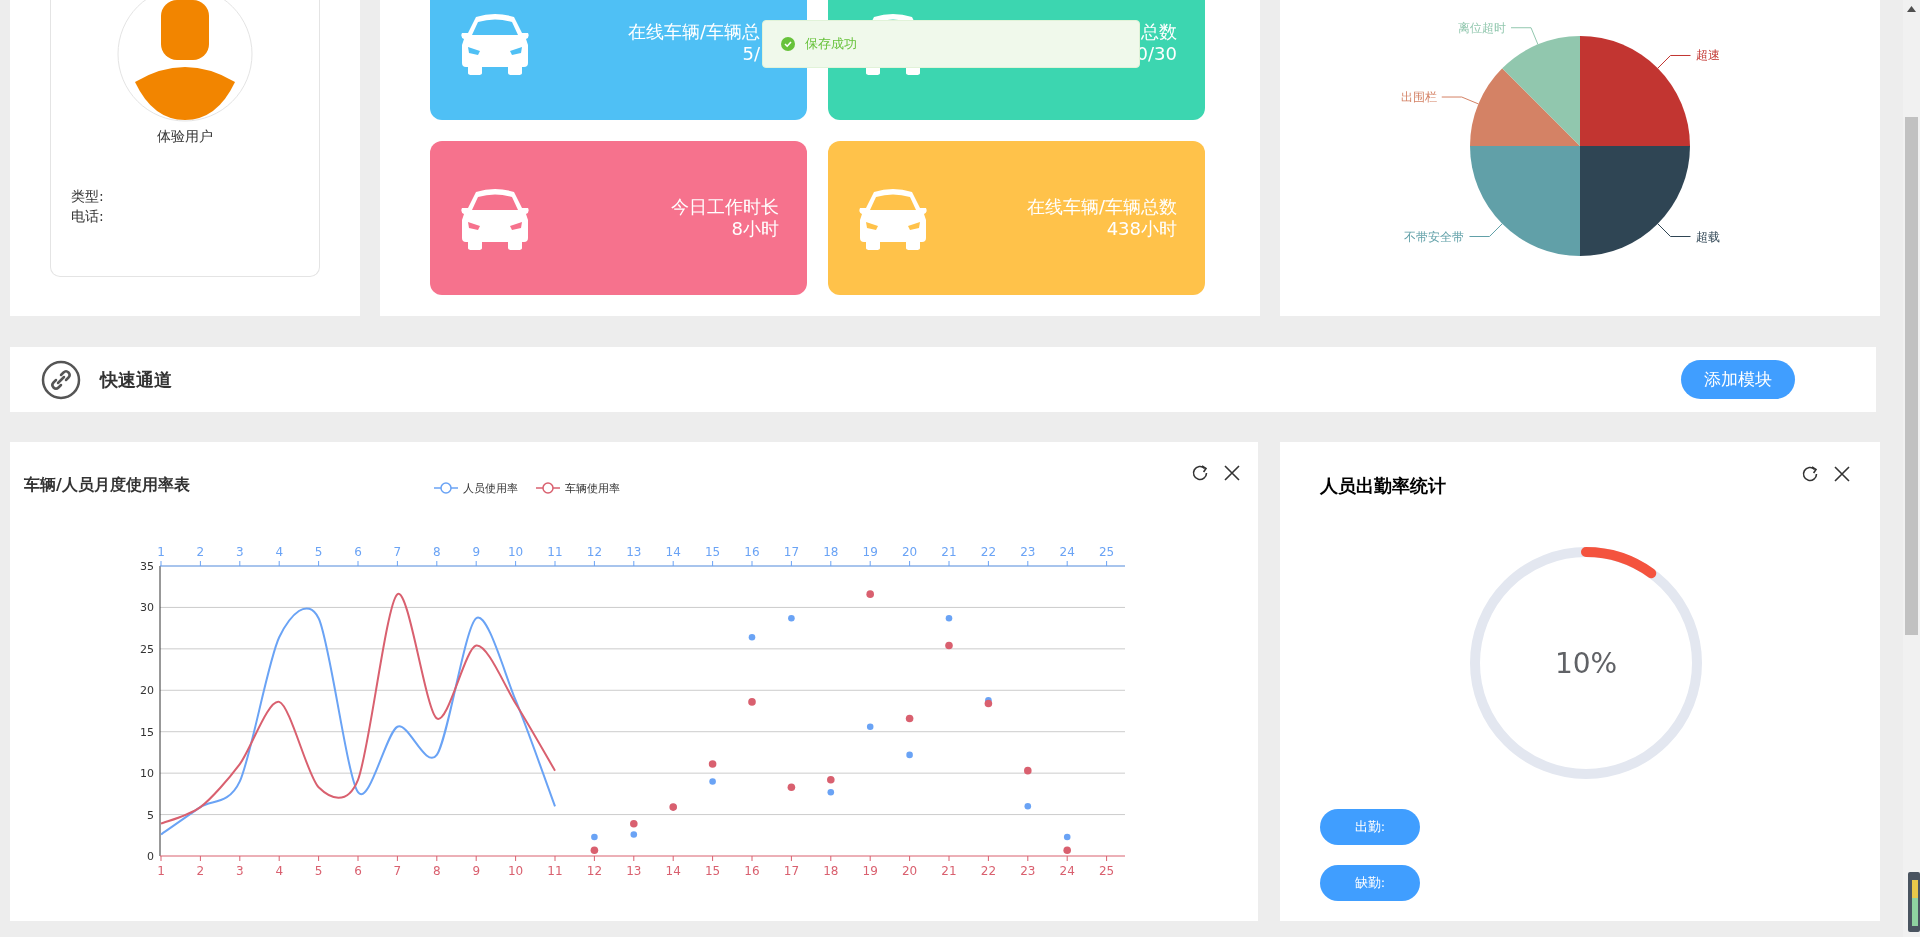 Image resolution: width=1920 pixels, height=937 pixels. I want to click on link-icon, so click(61, 379).